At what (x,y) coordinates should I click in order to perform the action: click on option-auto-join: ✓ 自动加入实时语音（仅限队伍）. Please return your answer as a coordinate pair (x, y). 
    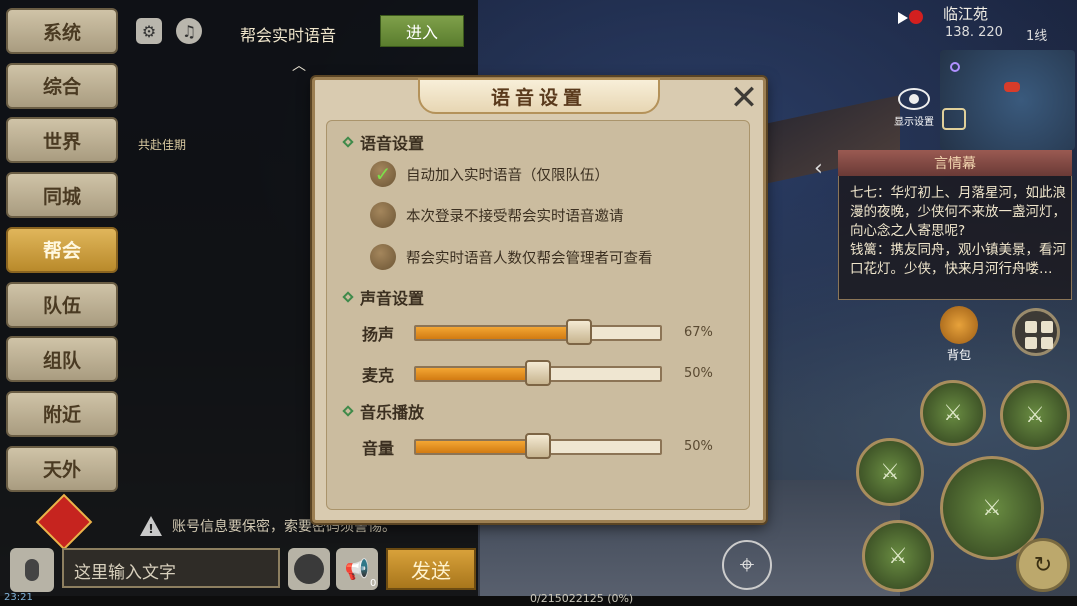
    Looking at the image, I should click on (489, 174).